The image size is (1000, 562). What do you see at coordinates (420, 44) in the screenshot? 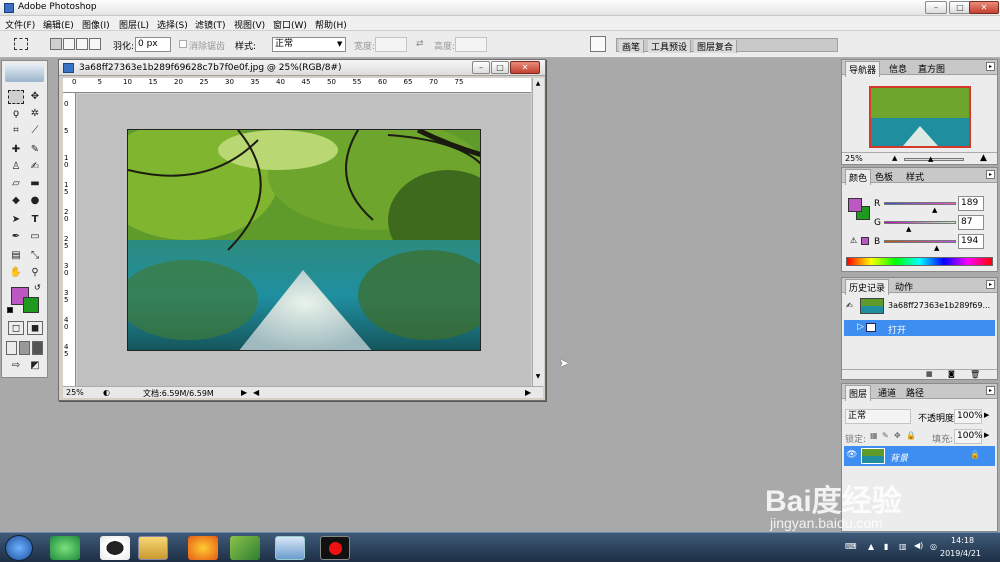
I see `swap-icon: ⇄` at bounding box center [420, 44].